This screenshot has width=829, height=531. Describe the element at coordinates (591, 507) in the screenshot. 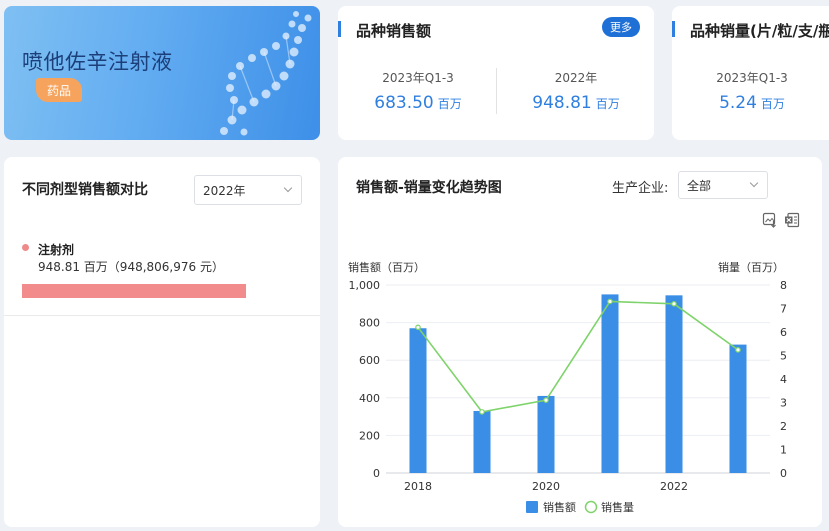

I see `legend-swatch-line` at that location.